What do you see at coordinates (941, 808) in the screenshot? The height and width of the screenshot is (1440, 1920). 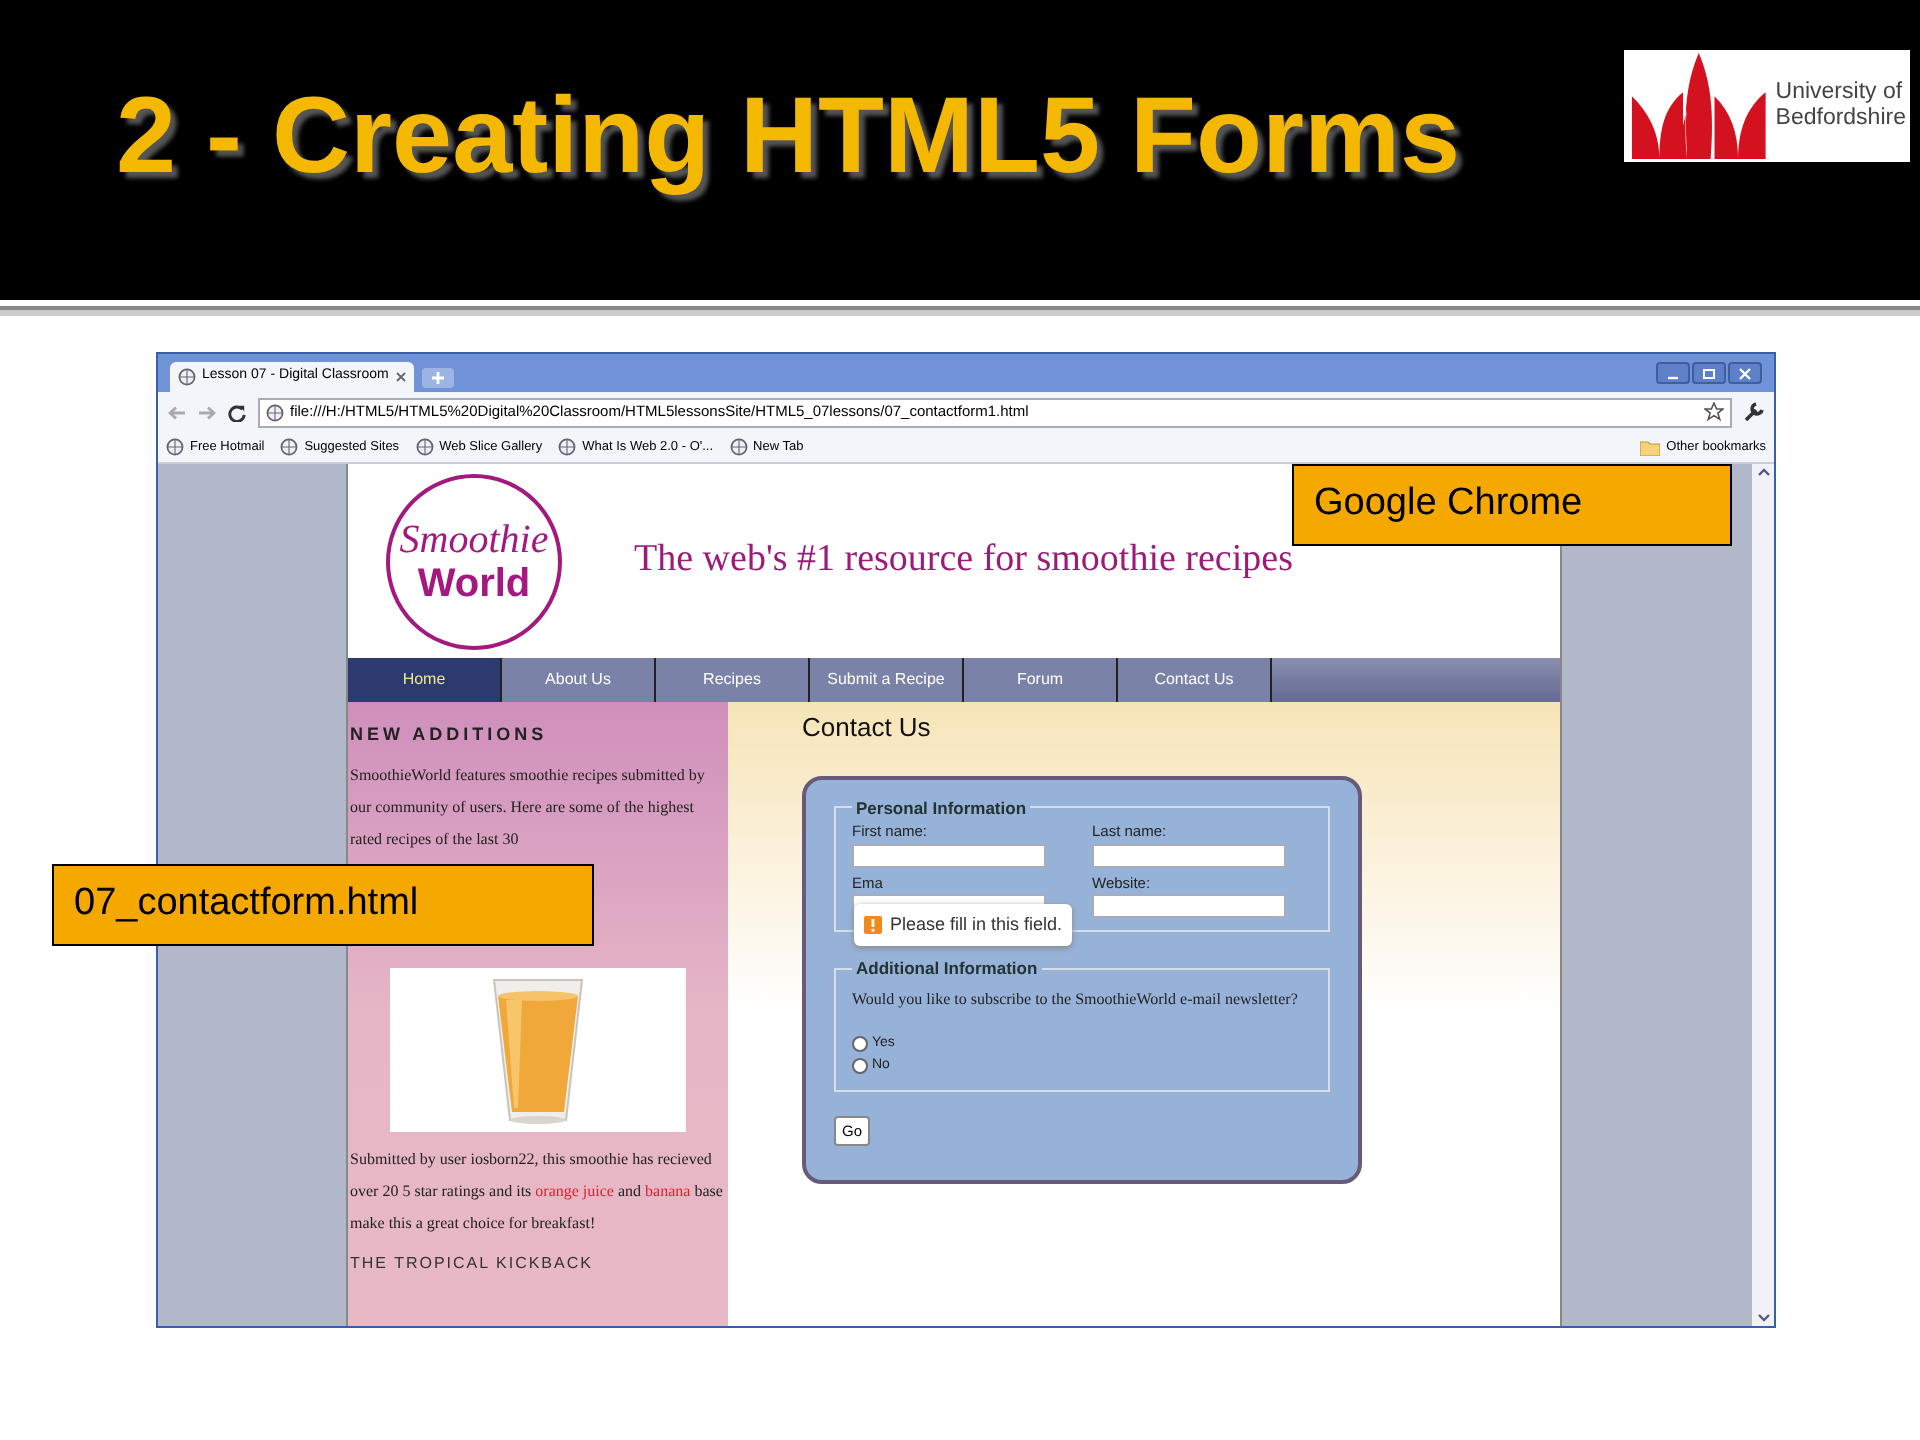 I see `fieldset-legend: Personal Information` at bounding box center [941, 808].